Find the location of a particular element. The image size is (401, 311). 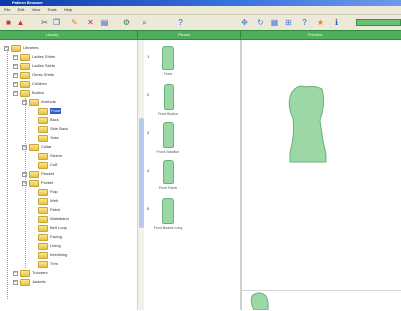

menu-tools: Tools is located at coordinates (51, 10).